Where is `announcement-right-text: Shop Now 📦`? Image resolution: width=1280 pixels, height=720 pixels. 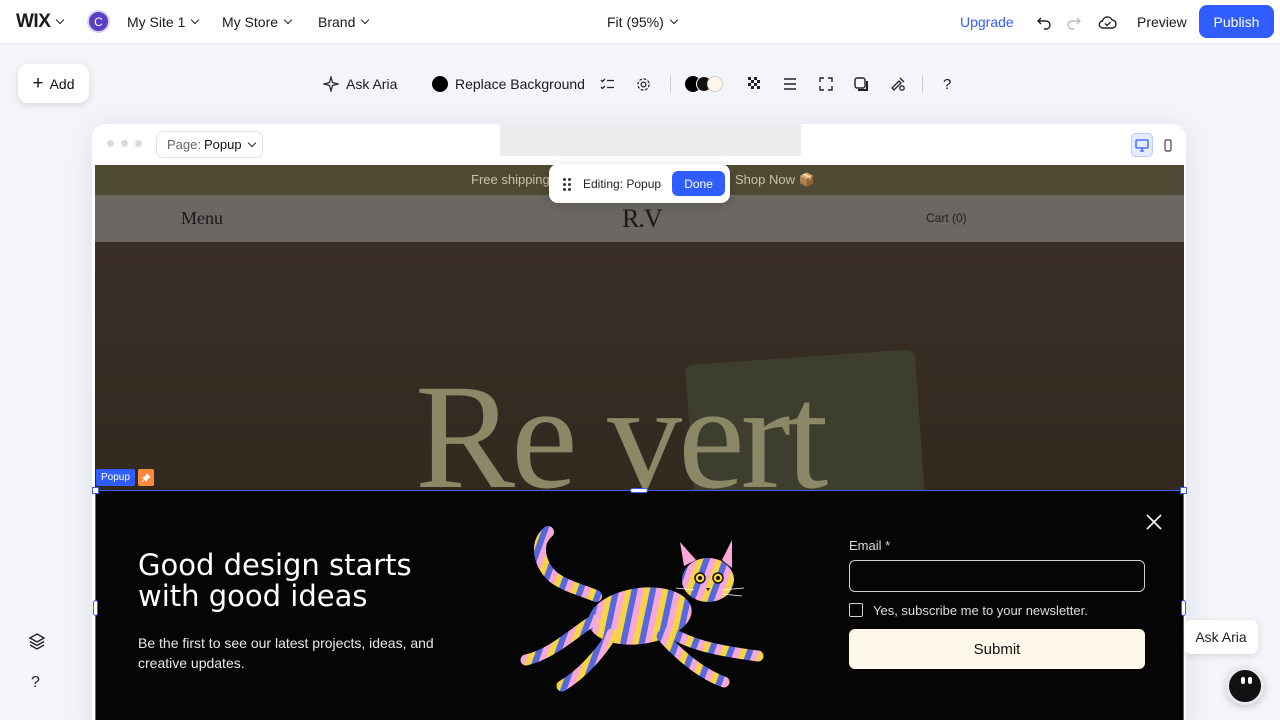
announcement-right-text: Shop Now 📦 is located at coordinates (775, 179).